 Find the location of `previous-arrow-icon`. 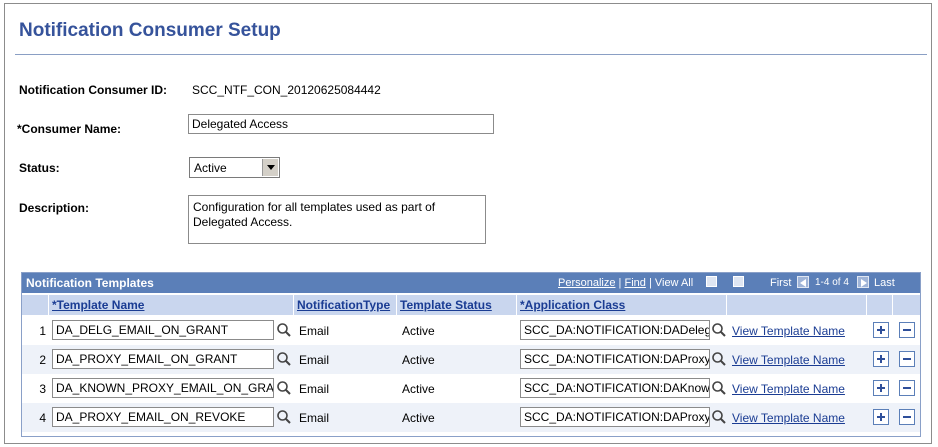

previous-arrow-icon is located at coordinates (803, 282).